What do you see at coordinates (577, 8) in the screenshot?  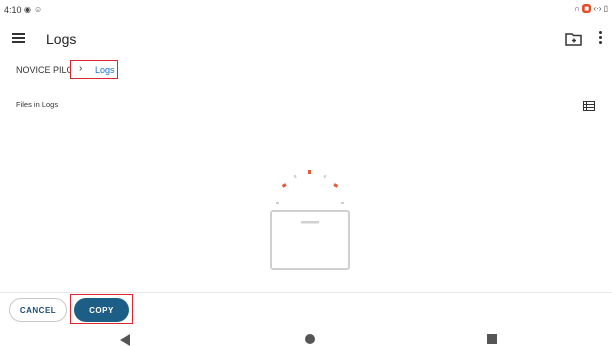 I see `headphones-icon: ∩` at bounding box center [577, 8].